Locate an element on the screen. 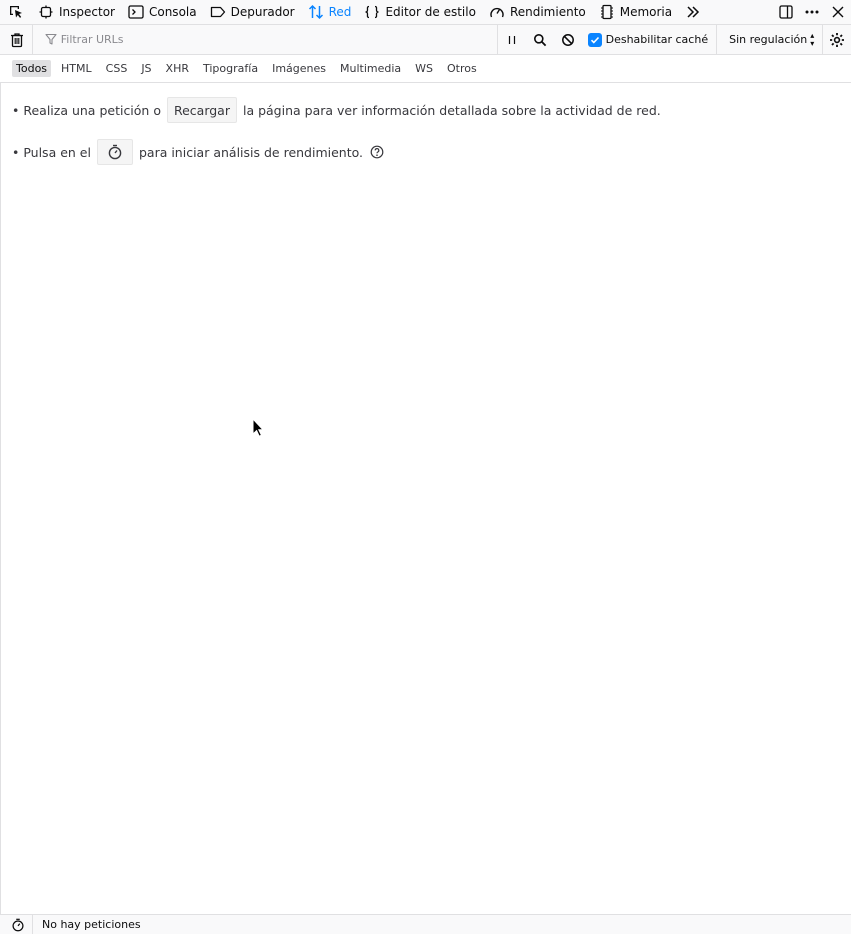 This screenshot has height=934, width=851. filter-other-button: Otros is located at coordinates (462, 68).